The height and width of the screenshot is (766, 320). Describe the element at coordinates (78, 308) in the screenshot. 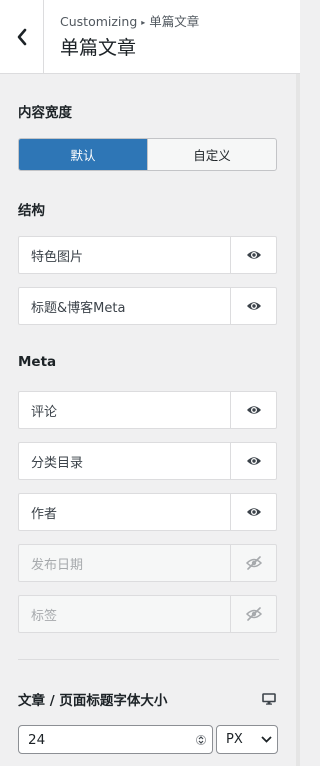

I see `structure-item-label: 标题&博客Meta` at that location.